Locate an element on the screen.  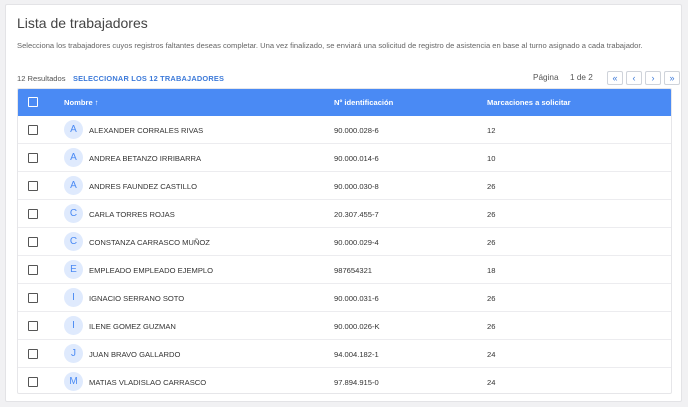
table-row: I IGNACIO SERRANO SOTO 90.000.031-6 26 is located at coordinates (344, 298).